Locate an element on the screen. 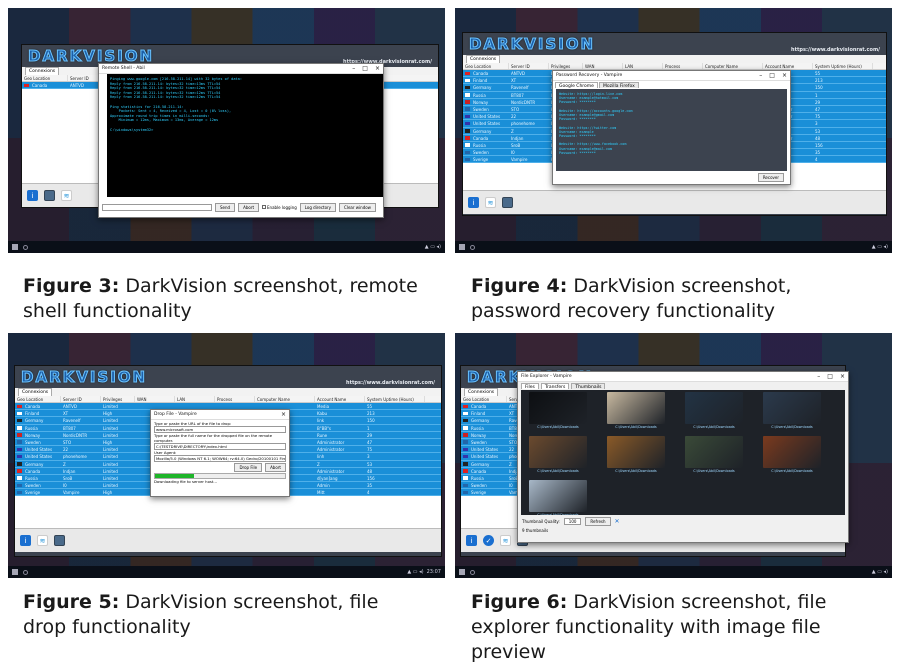 This screenshot has width=900, height=665. refresh-button: Refresh is located at coordinates (598, 521).